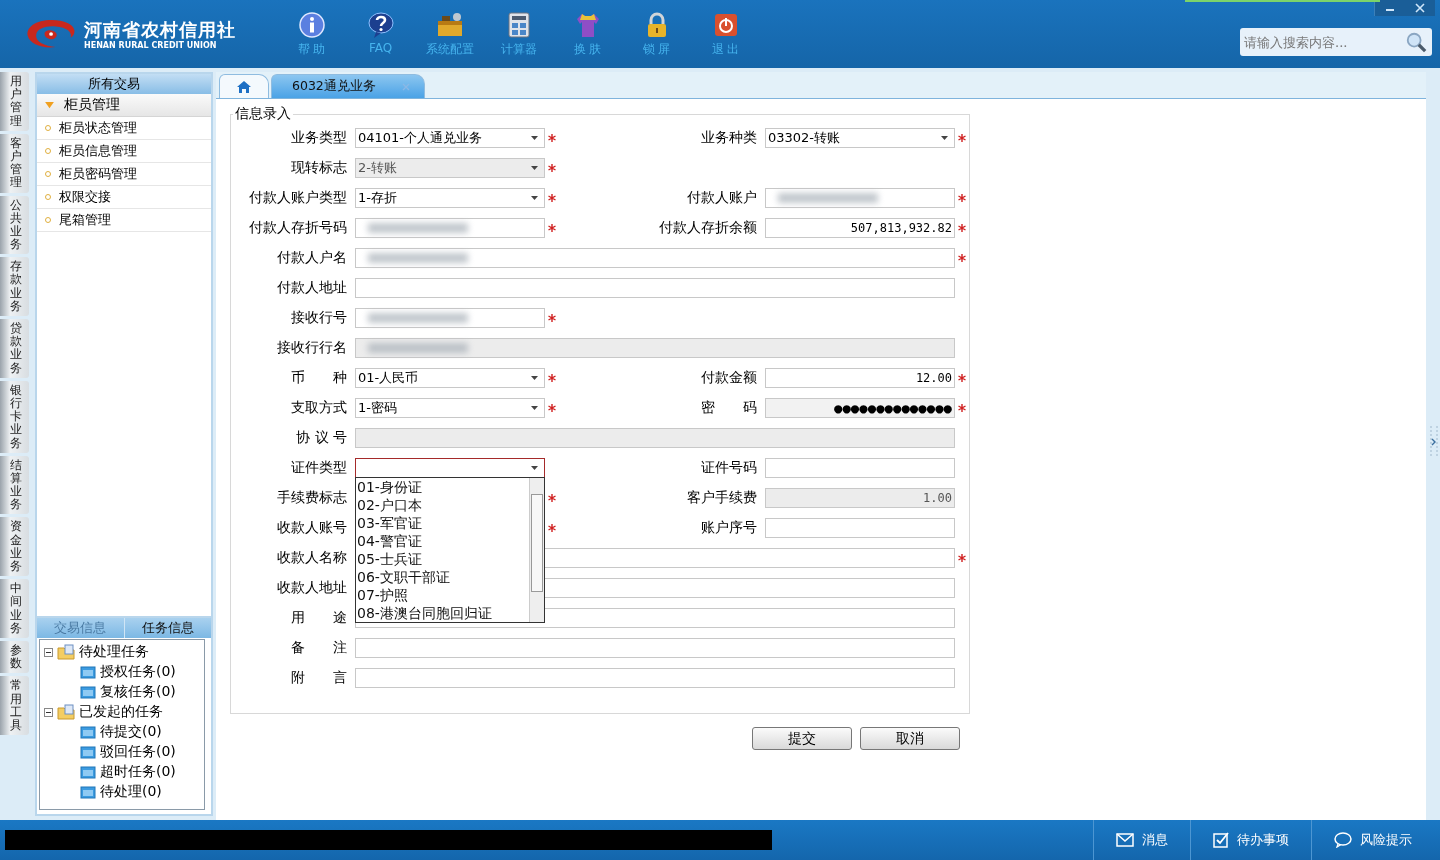 The image size is (1440, 860). I want to click on search-icon, so click(1416, 42).